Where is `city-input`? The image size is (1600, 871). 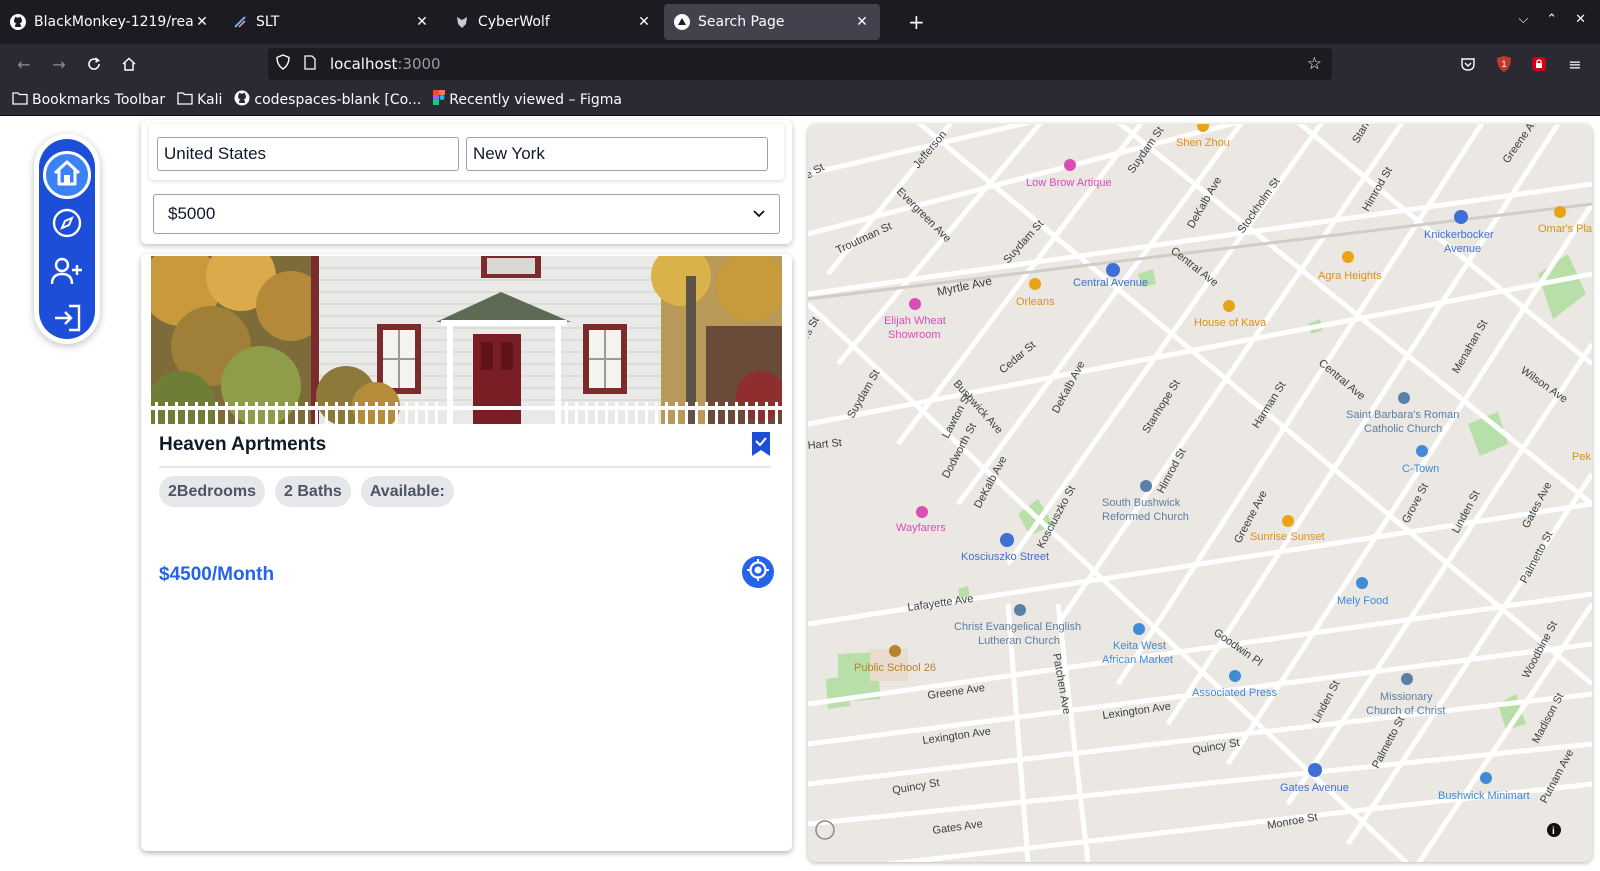 city-input is located at coordinates (617, 154).